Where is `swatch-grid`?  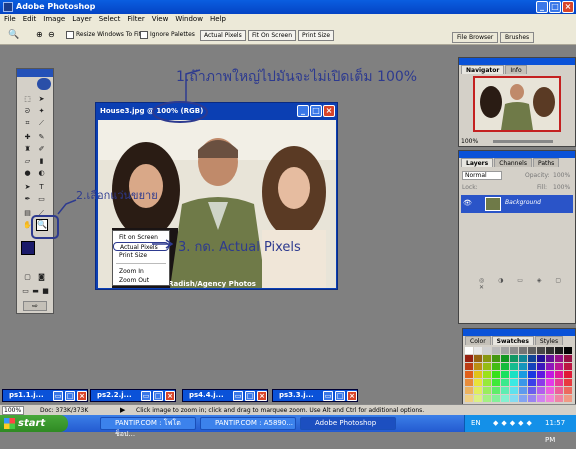 swatch-grid is located at coordinates (520, 377).